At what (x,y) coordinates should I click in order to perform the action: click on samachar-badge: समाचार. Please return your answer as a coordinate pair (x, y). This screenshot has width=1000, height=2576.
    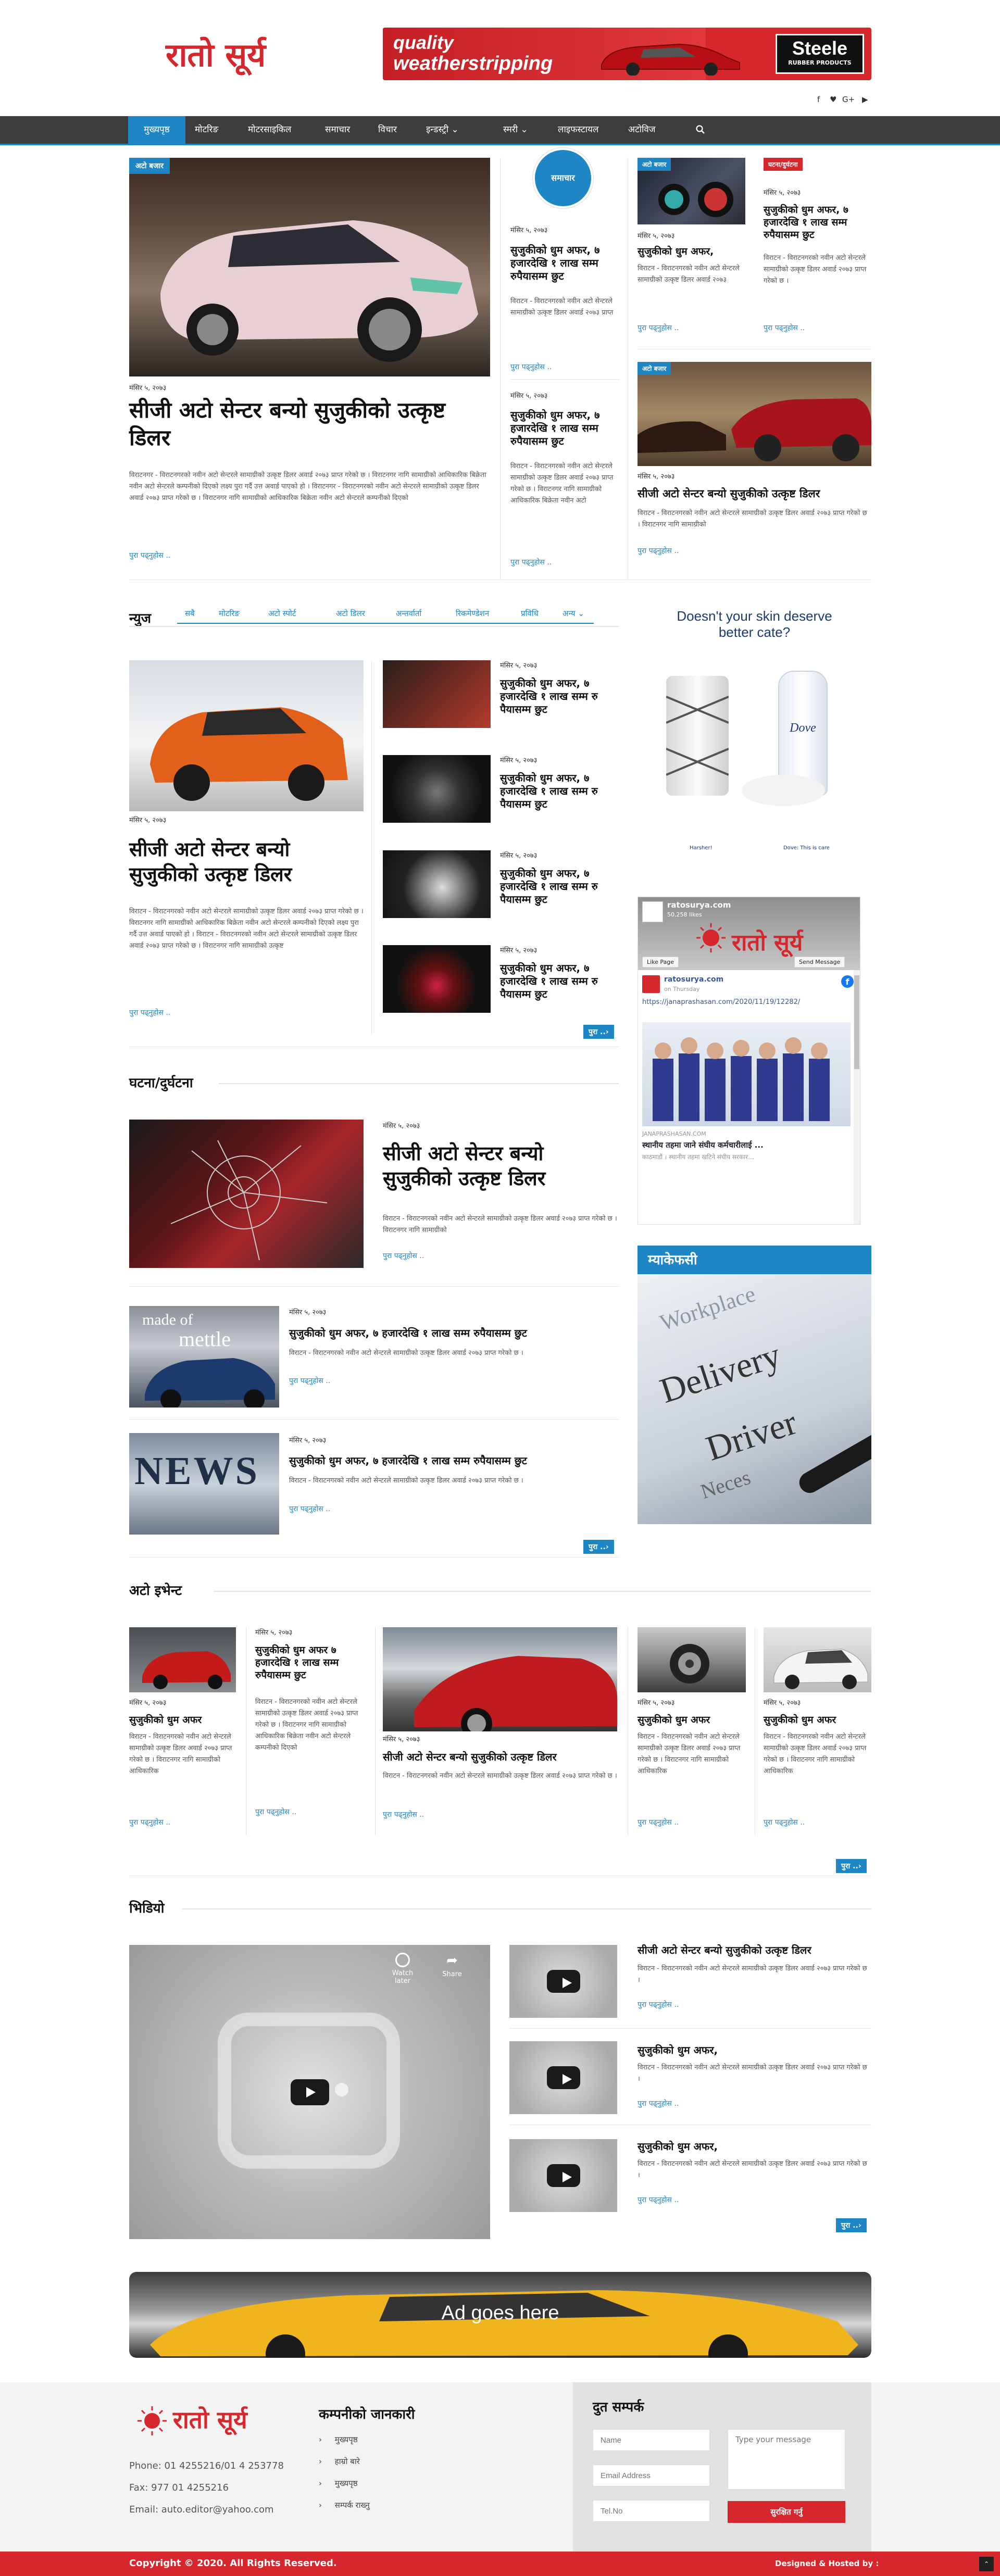
    Looking at the image, I should click on (563, 178).